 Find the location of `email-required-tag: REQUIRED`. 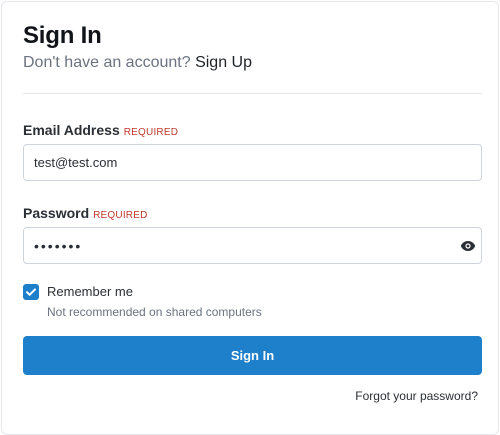

email-required-tag: REQUIRED is located at coordinates (151, 132).